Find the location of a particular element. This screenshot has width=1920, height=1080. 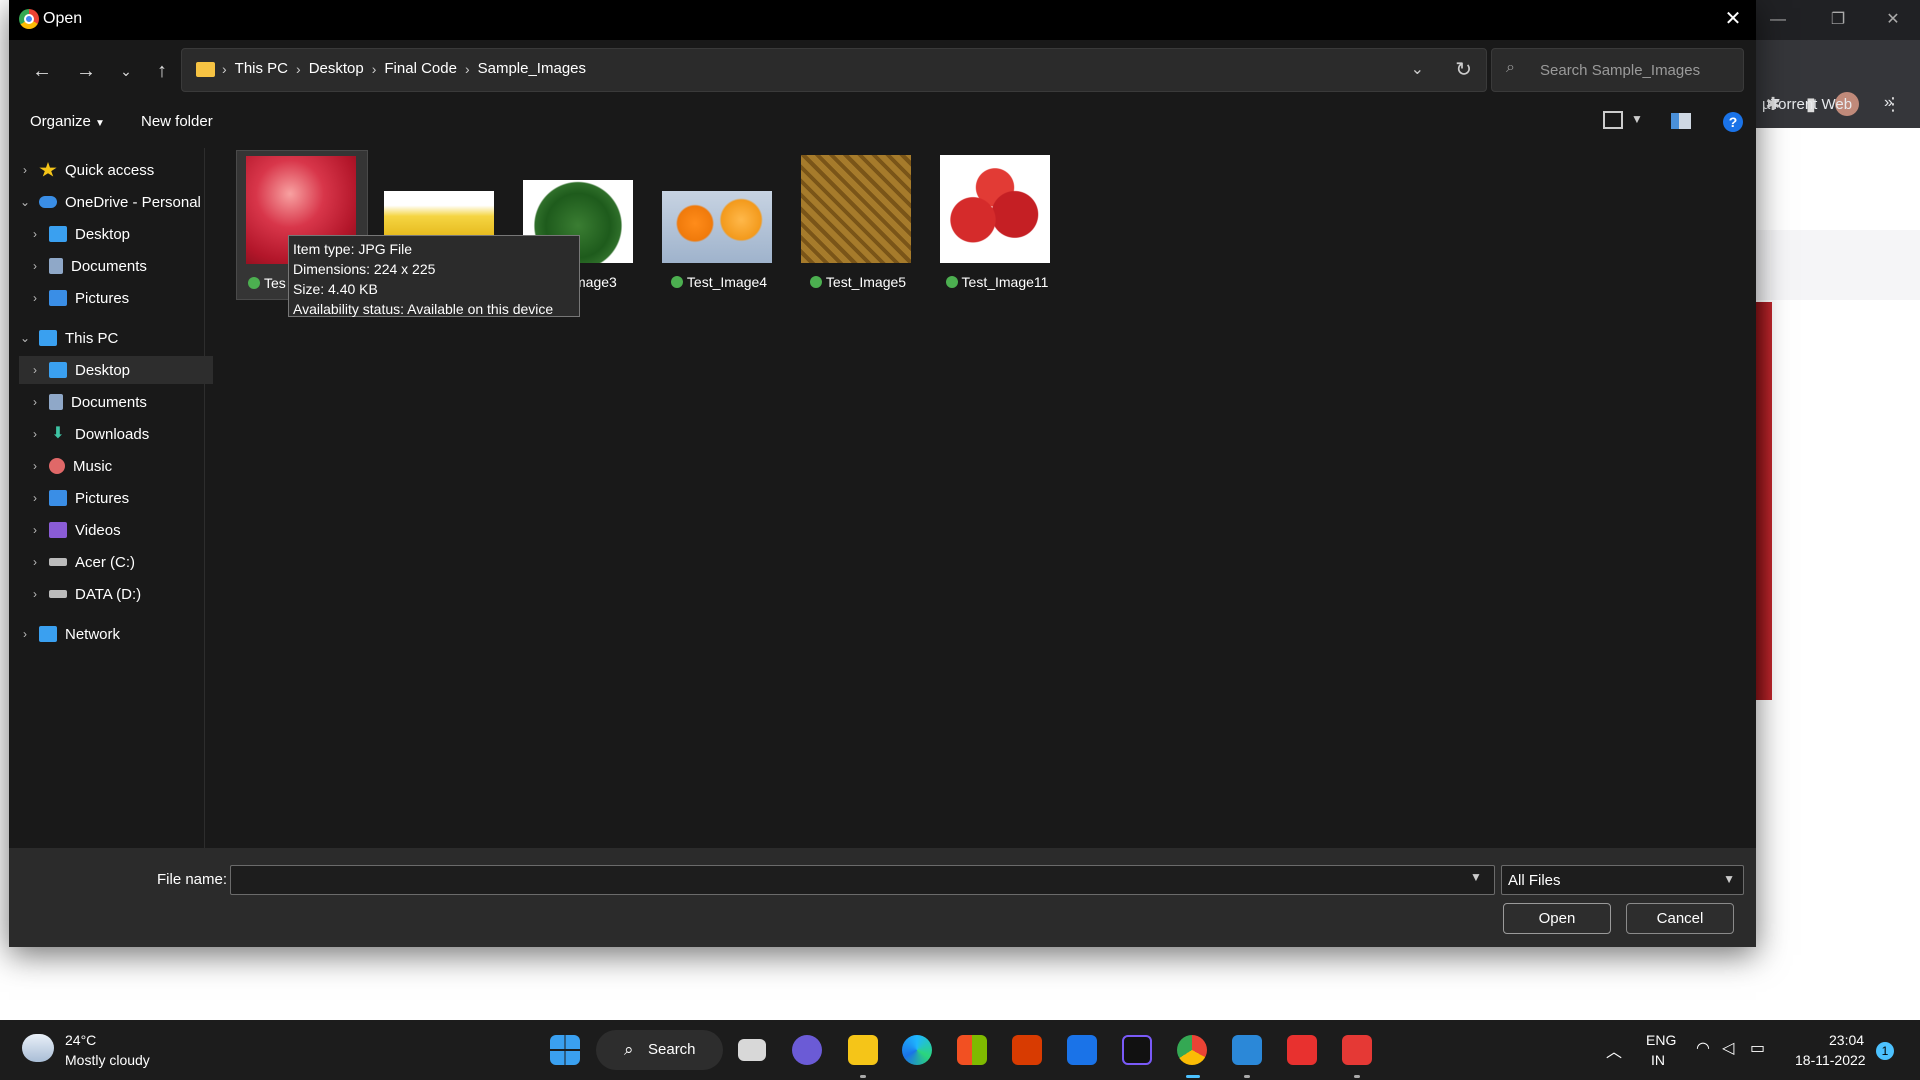

nav-item-onedrive-pictures: › Pictures is located at coordinates (126, 298).